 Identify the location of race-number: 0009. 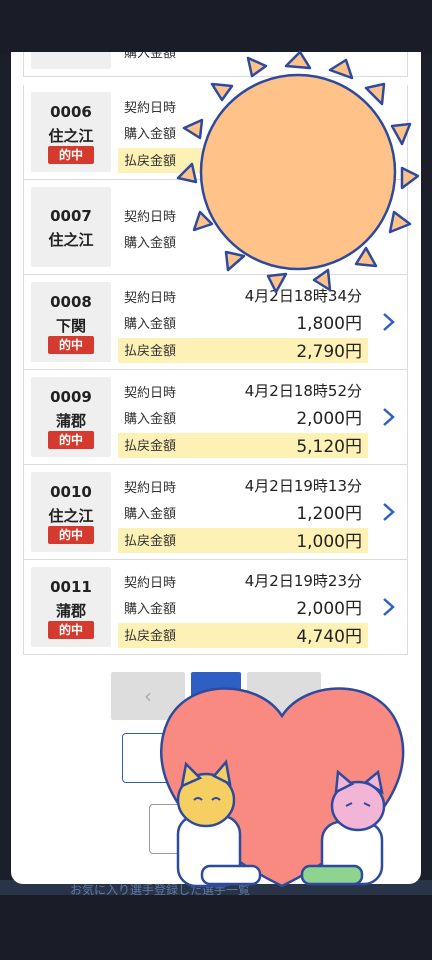
(71, 397).